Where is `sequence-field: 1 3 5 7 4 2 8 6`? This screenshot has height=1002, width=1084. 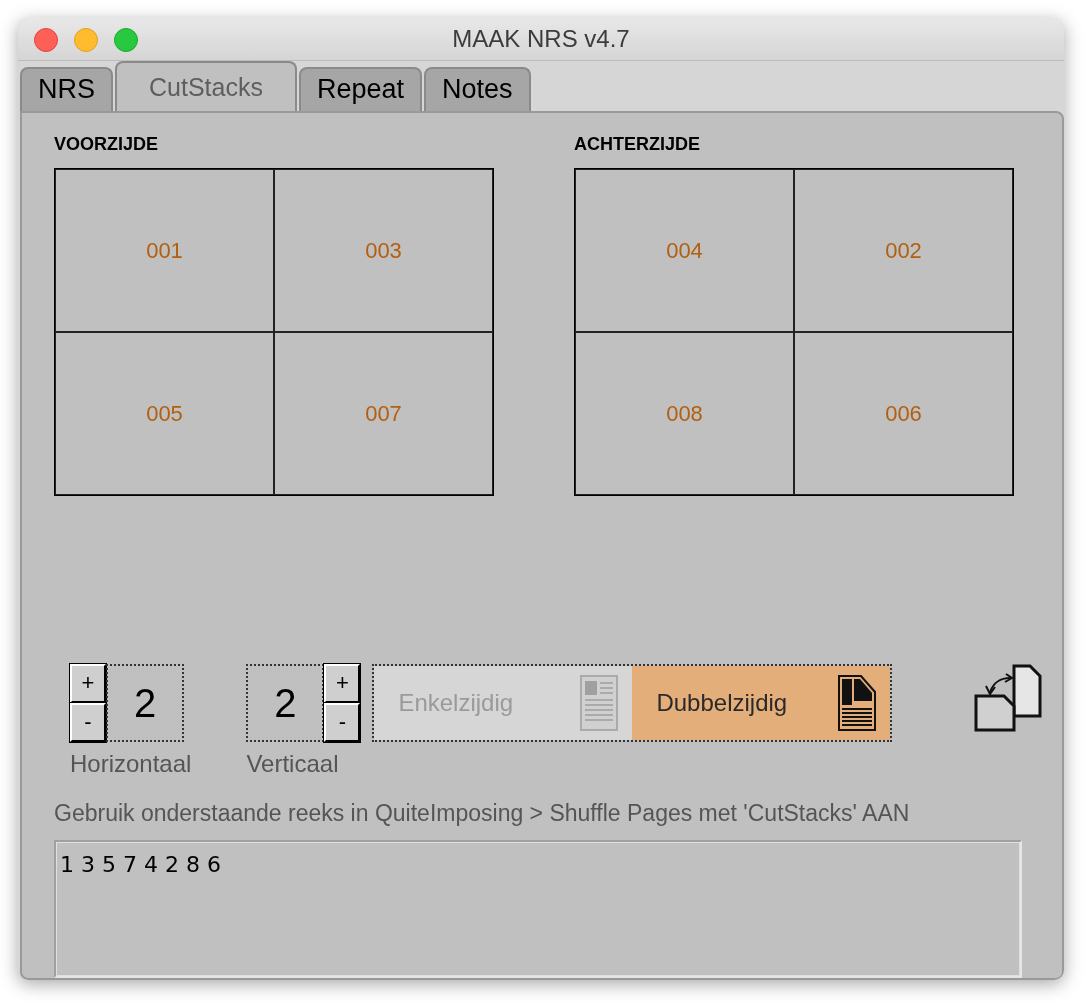
sequence-field: 1 3 5 7 4 2 8 6 is located at coordinates (538, 909).